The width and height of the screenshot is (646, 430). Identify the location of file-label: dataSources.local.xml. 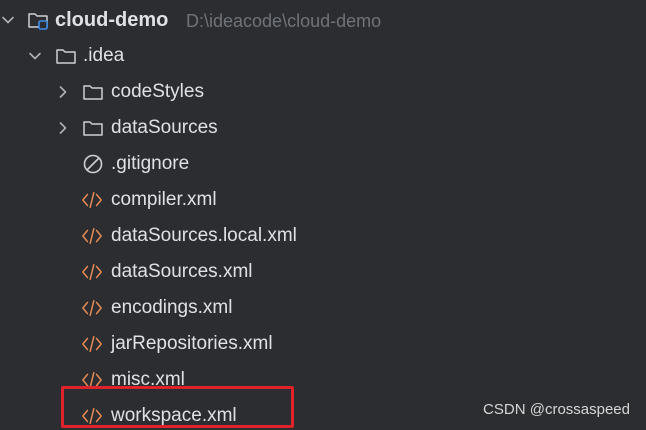
(204, 235).